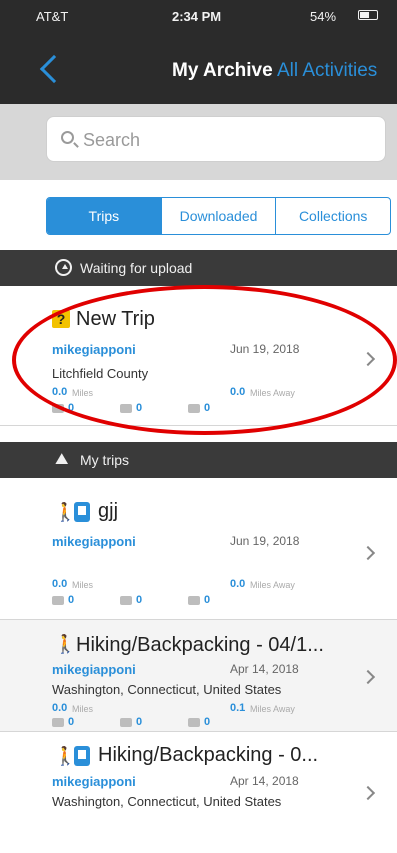 The height and width of the screenshot is (853, 397). I want to click on section-header-waiting: Waiting for upload, so click(198, 268).